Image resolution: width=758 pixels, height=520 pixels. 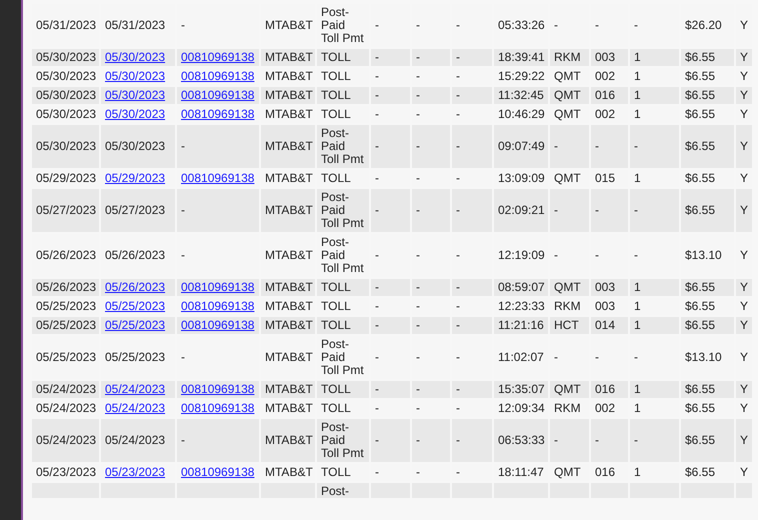 I want to click on date-link: 05/29/2023, so click(x=135, y=178).